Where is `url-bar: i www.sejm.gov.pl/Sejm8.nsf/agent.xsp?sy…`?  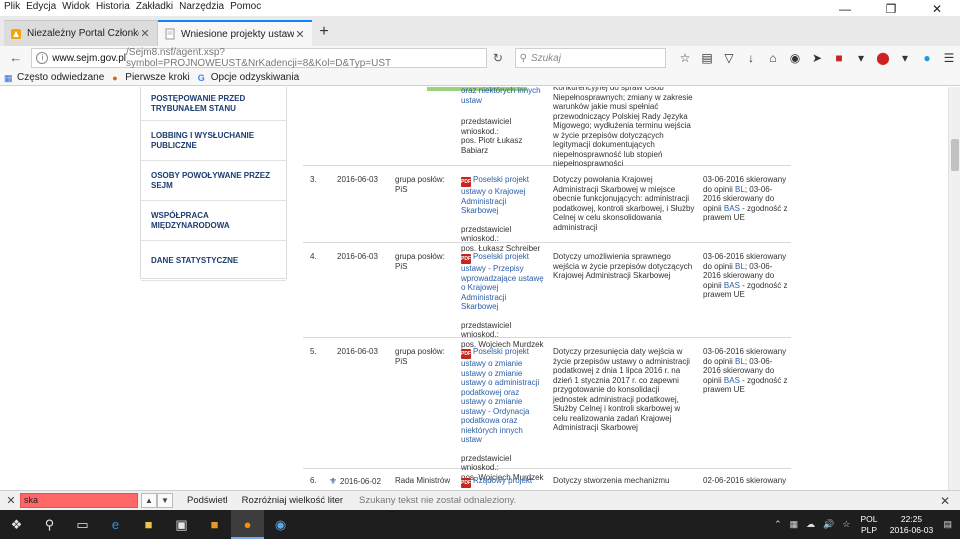
url-bar: i www.sejm.gov.pl/Sejm8.nsf/agent.xsp?sy… is located at coordinates (259, 58).